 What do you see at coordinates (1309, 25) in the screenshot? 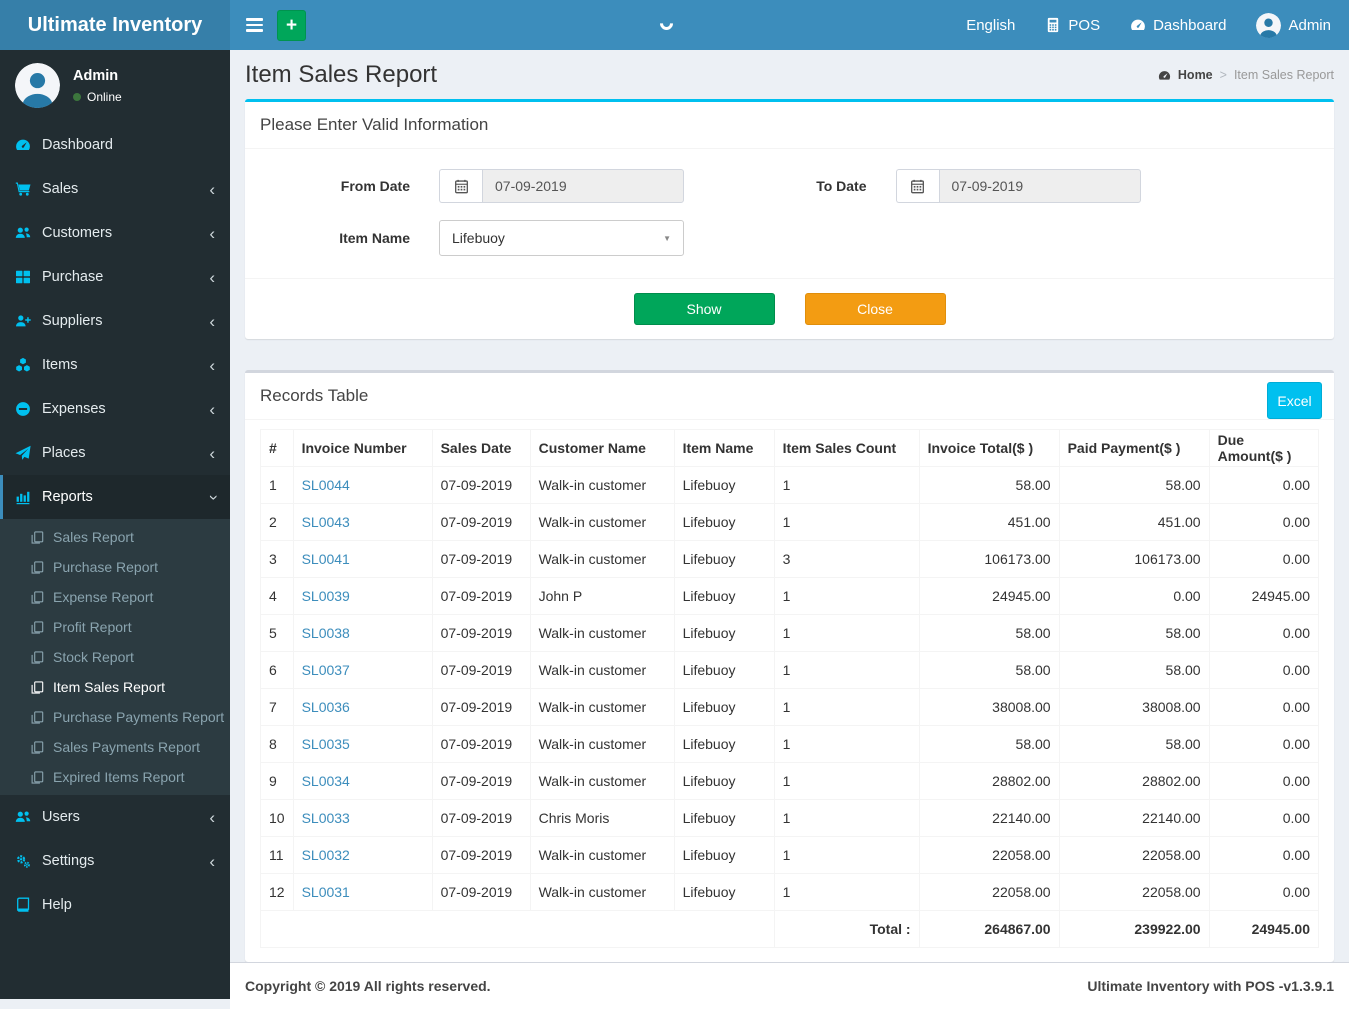
I see `user-name-label: Admin` at bounding box center [1309, 25].